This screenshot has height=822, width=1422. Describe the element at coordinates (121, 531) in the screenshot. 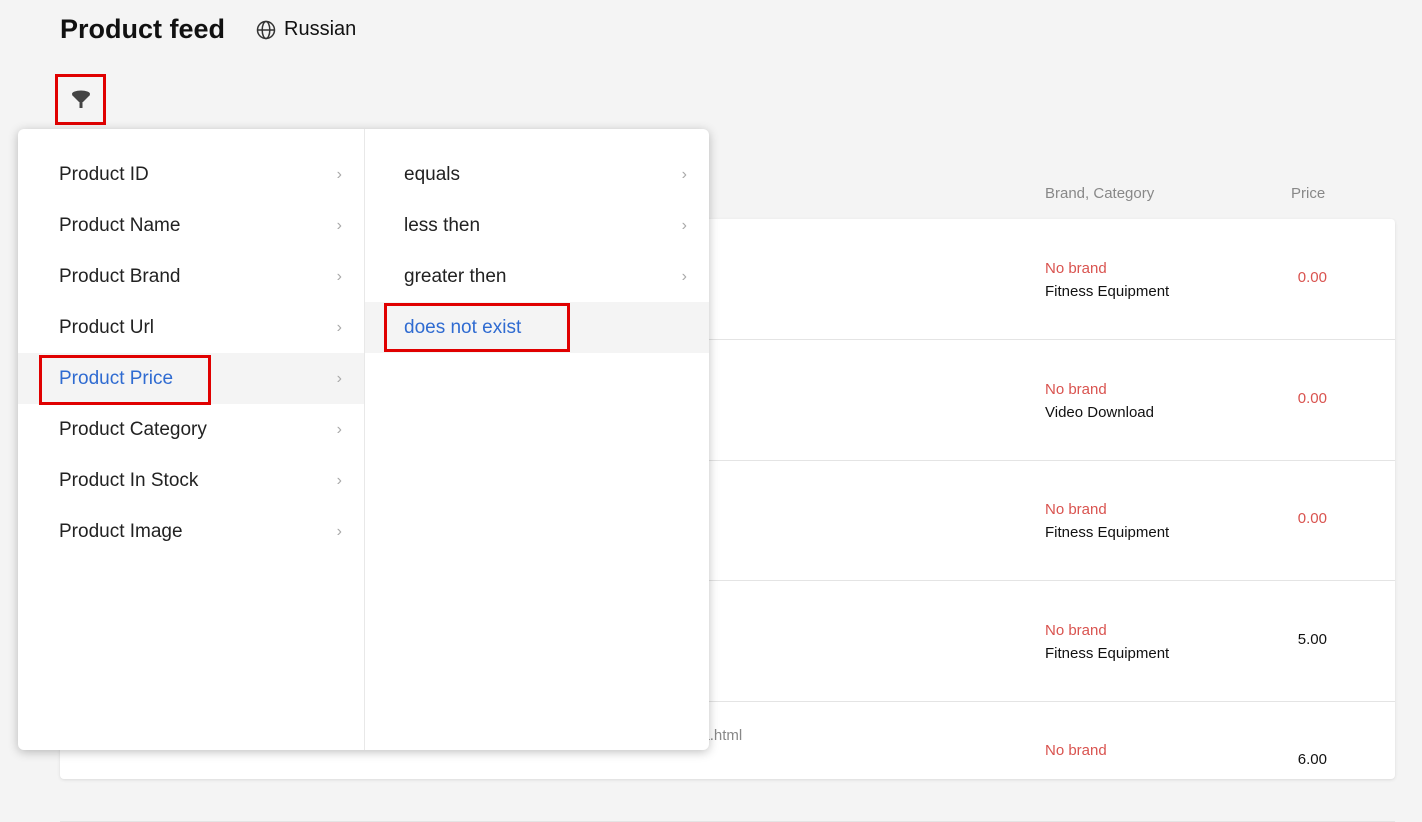

I see `menu-item-label: Product Image` at that location.